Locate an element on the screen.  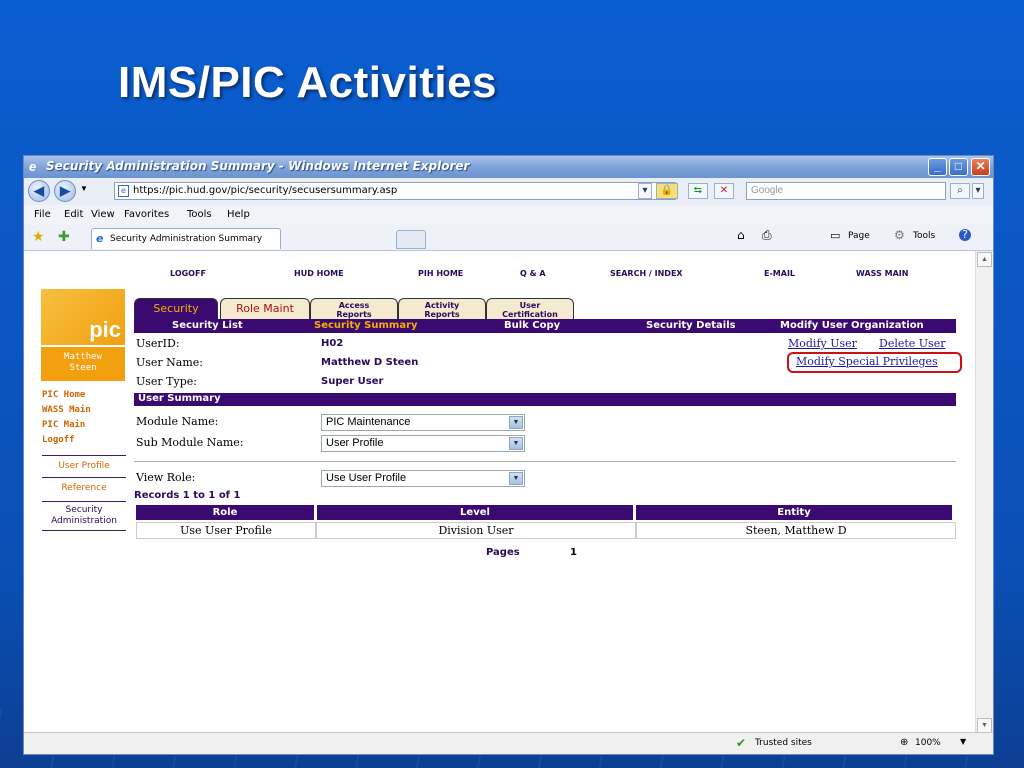
td-entity: Steen, Matthew D is located at coordinates (796, 530).